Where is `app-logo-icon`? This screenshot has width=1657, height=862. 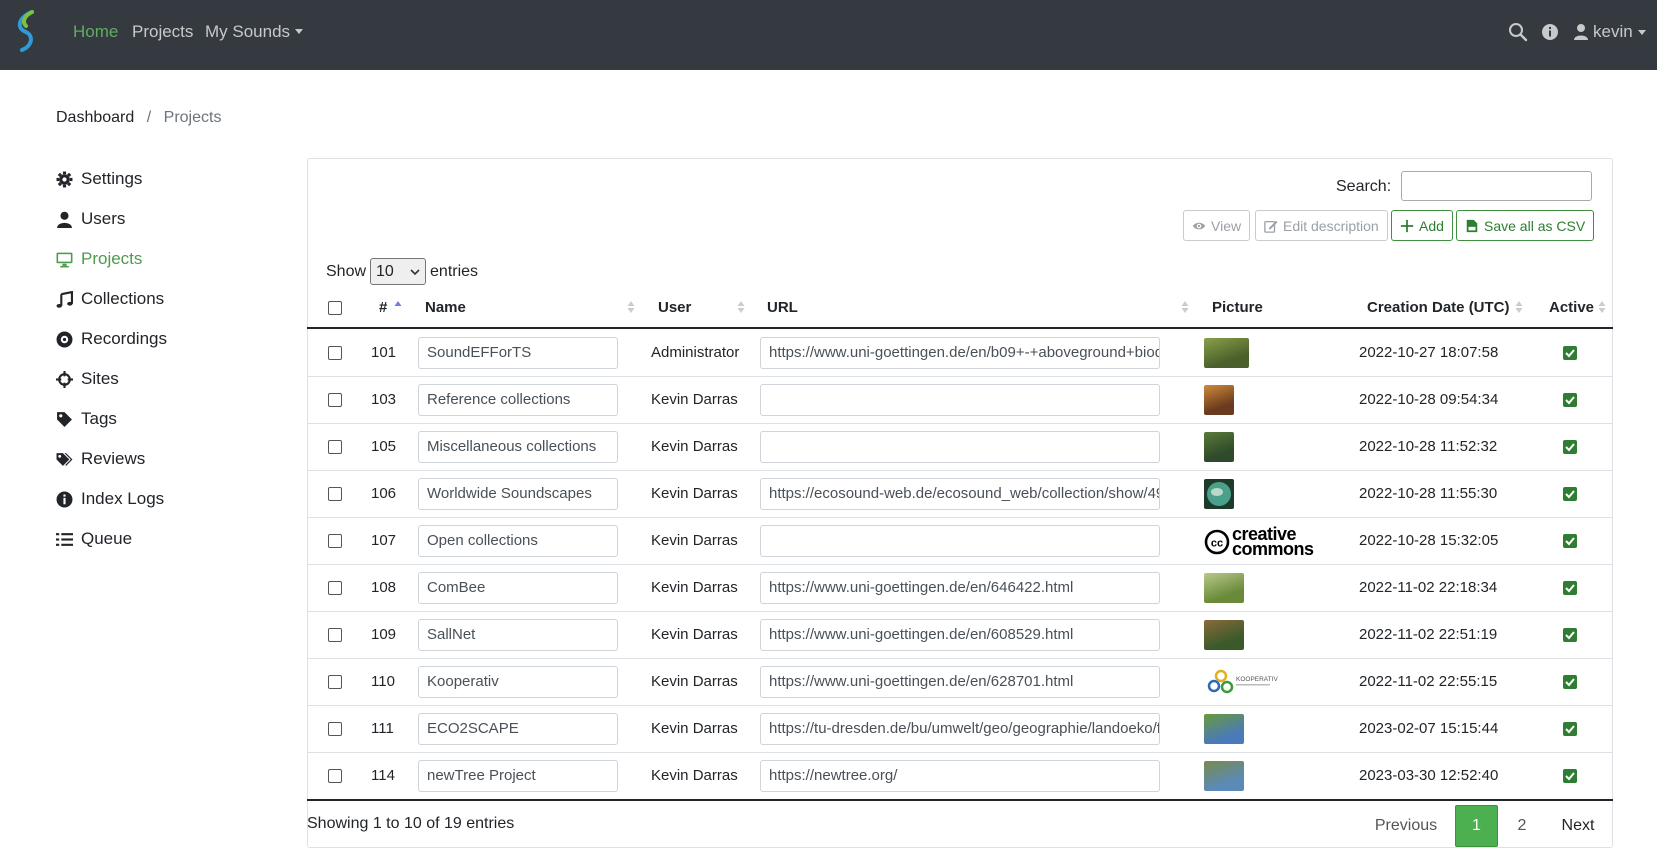 app-logo-icon is located at coordinates (25, 31).